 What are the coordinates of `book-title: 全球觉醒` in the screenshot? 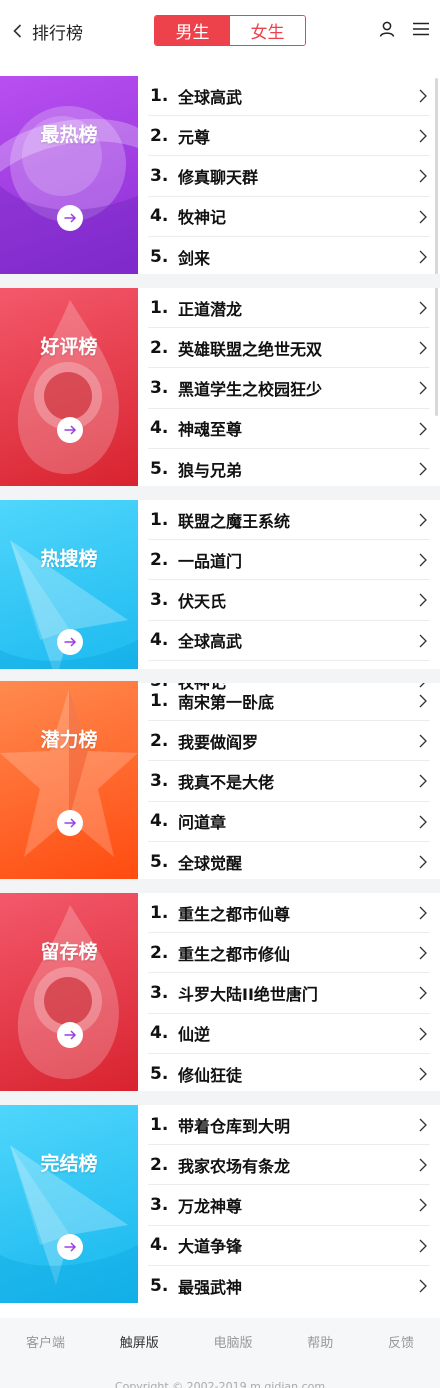 It's located at (210, 863).